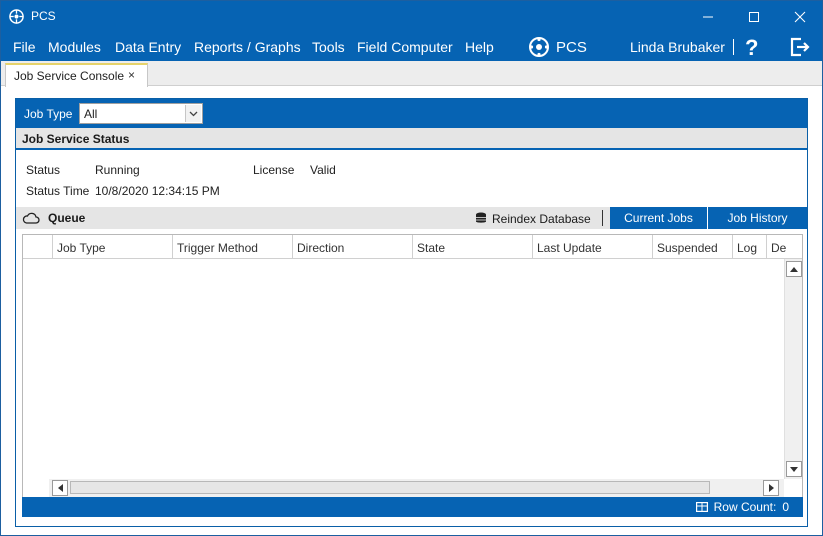 The image size is (823, 536). I want to click on grid-footer: Row Count: 0, so click(412, 507).